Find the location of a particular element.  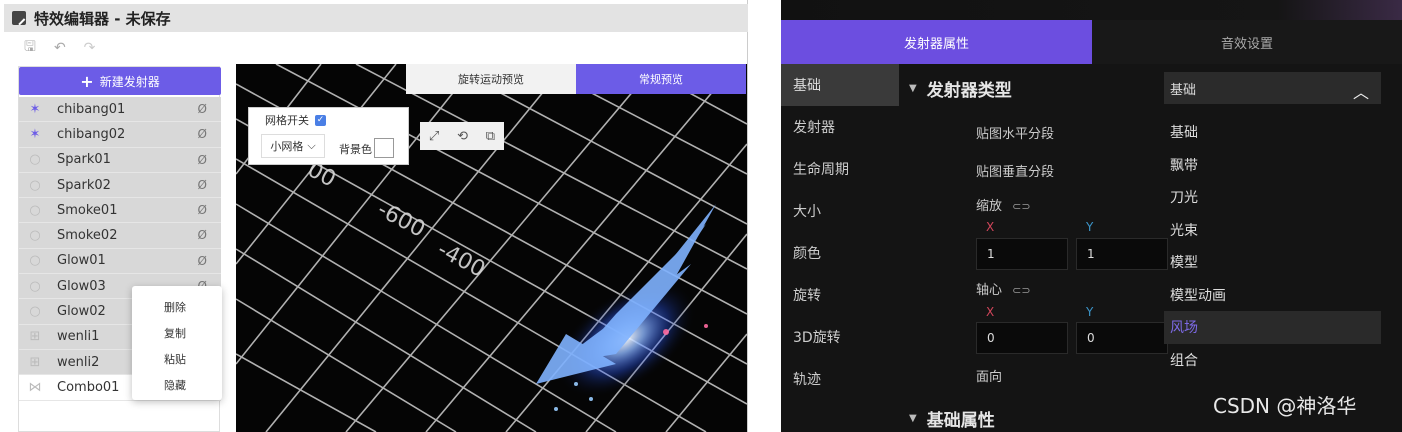

redo-icon: ↷ is located at coordinates (90, 48).